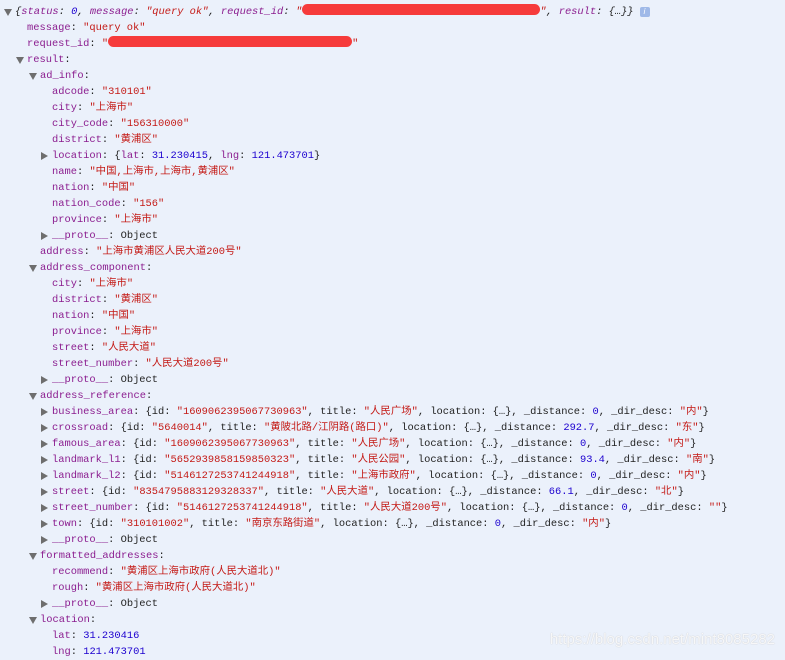 Image resolution: width=785 pixels, height=660 pixels. Describe the element at coordinates (282, 156) in the screenshot. I see `property-value: 121.473701` at that location.